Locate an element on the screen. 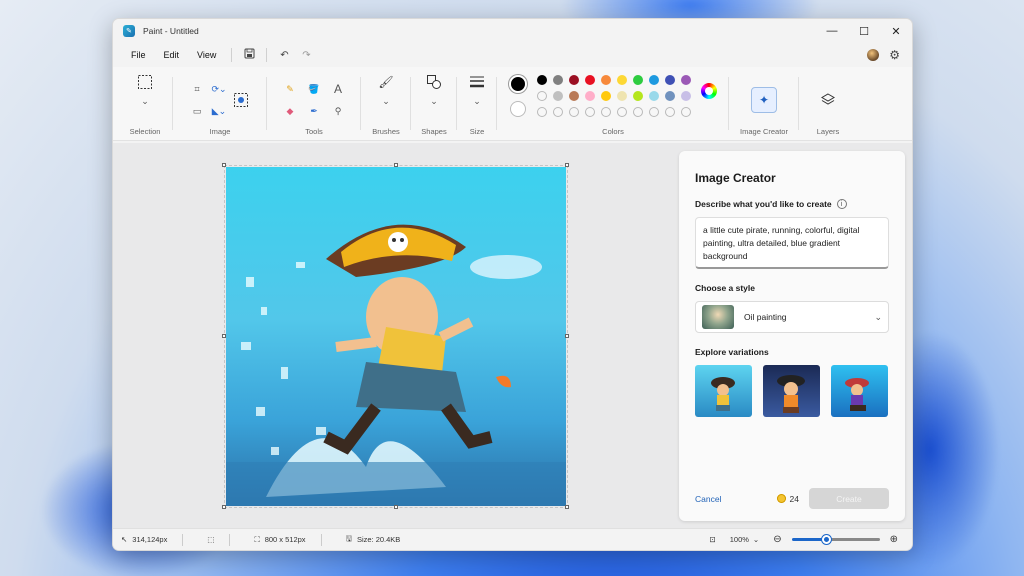 The width and height of the screenshot is (1024, 576). rotate-icon: ⟳⌄ is located at coordinates (218, 89).